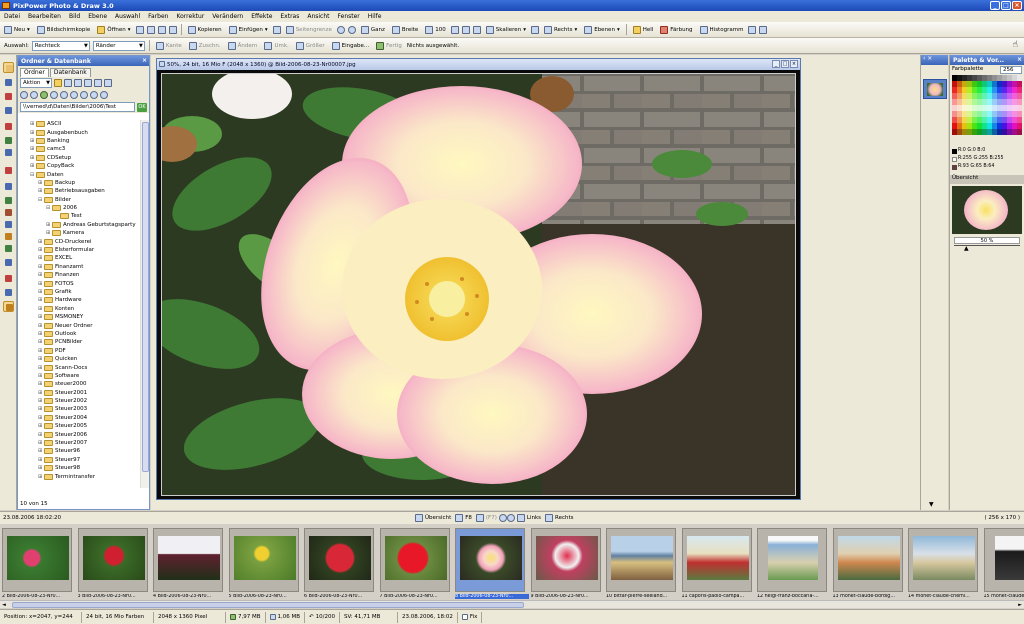 The height and width of the screenshot is (624, 1024). Describe the element at coordinates (8, 96) in the screenshot. I see `lasso-icon` at that location.